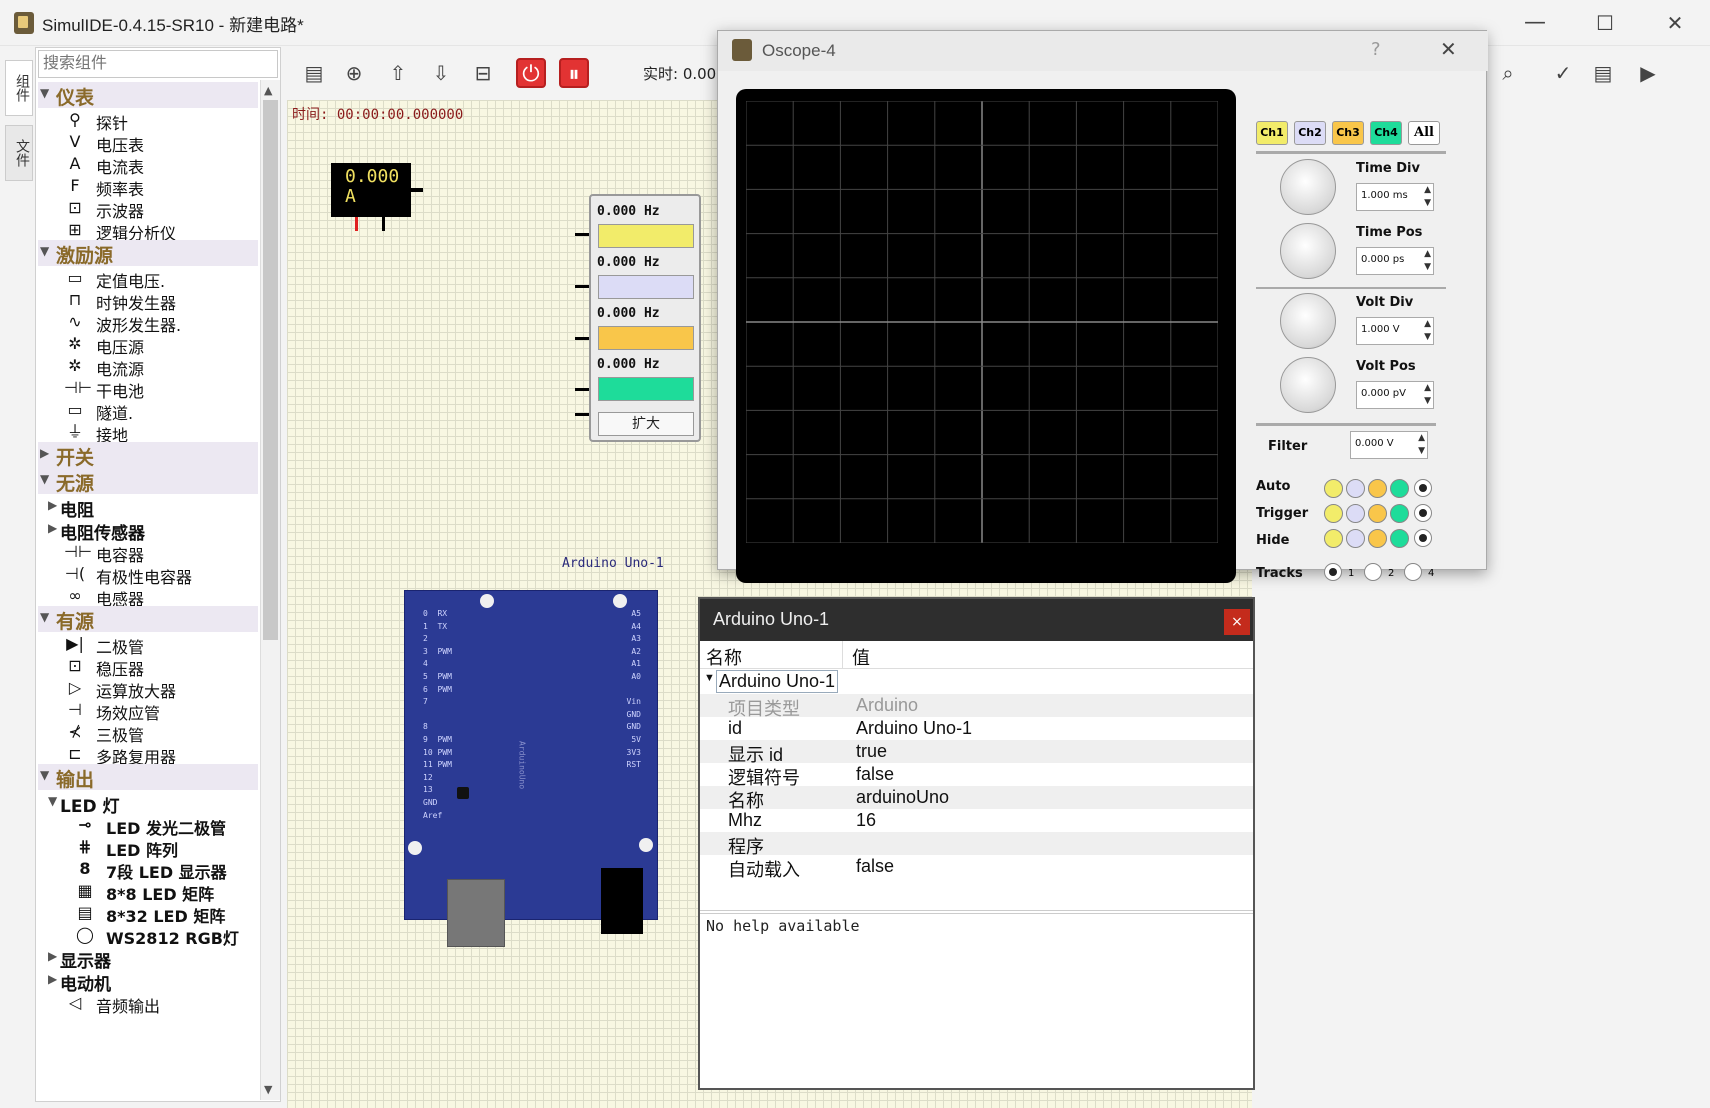  I want to click on tab-files: 文件, so click(19, 153).